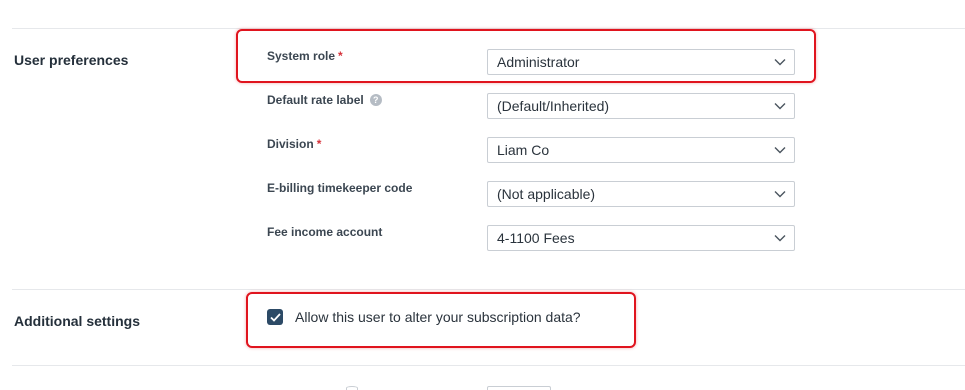 This screenshot has height=390, width=965. I want to click on ebilling-value: (Not applicable), so click(546, 194).